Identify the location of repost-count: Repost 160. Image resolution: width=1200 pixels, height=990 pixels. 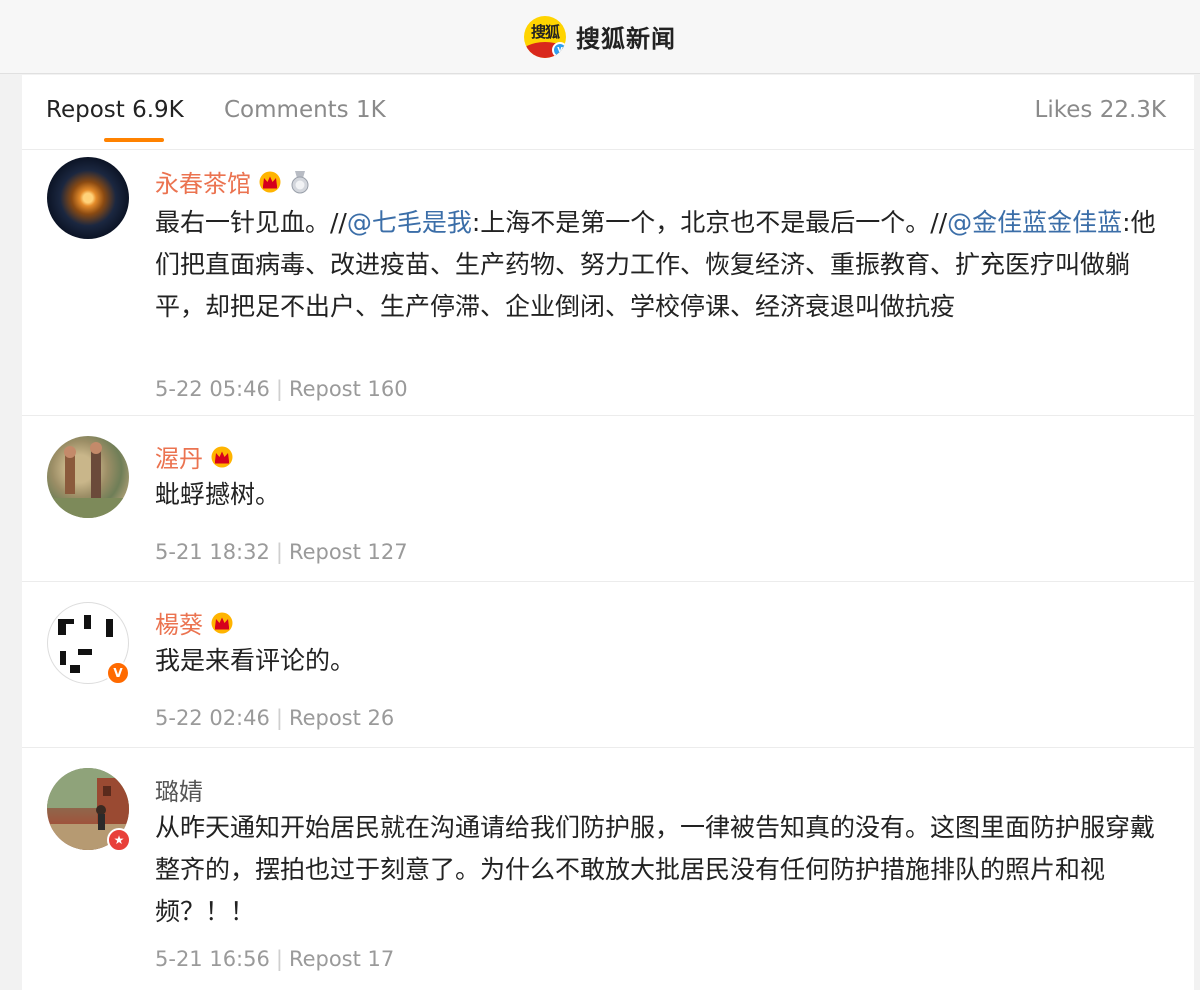
(348, 389).